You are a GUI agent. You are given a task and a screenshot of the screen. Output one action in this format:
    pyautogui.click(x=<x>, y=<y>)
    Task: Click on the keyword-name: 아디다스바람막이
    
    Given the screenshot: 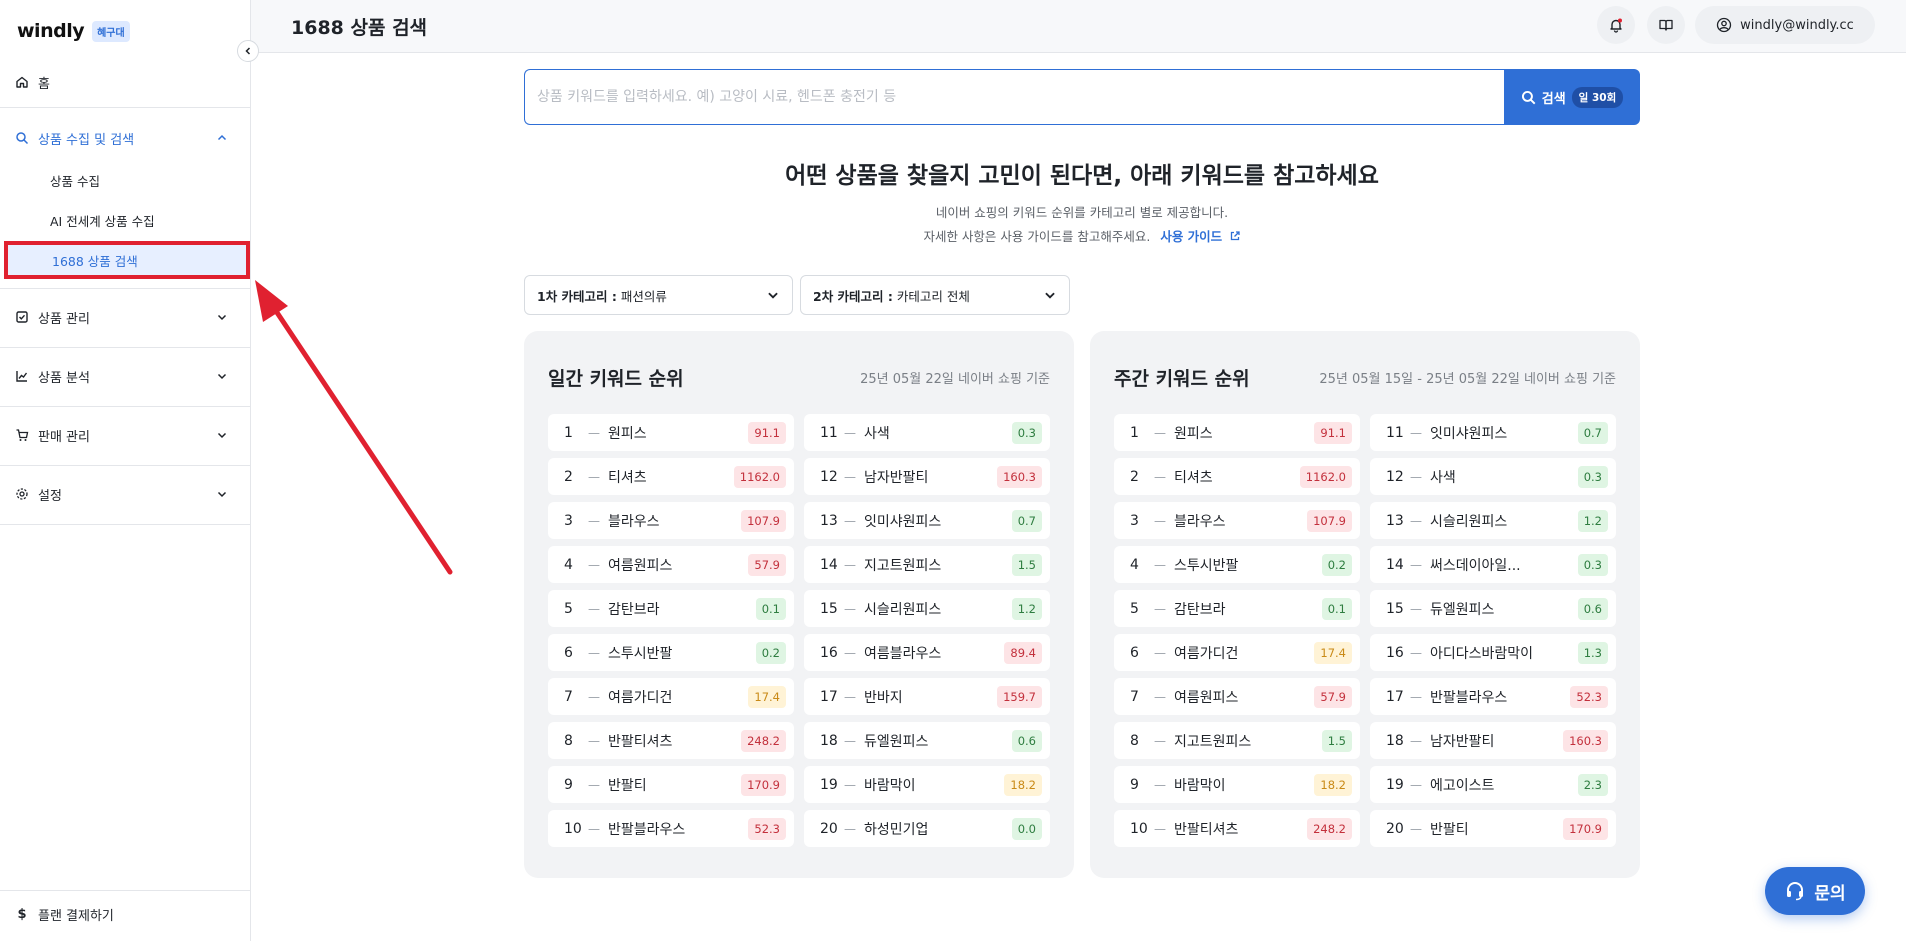 What is the action you would take?
    pyautogui.click(x=1482, y=653)
    